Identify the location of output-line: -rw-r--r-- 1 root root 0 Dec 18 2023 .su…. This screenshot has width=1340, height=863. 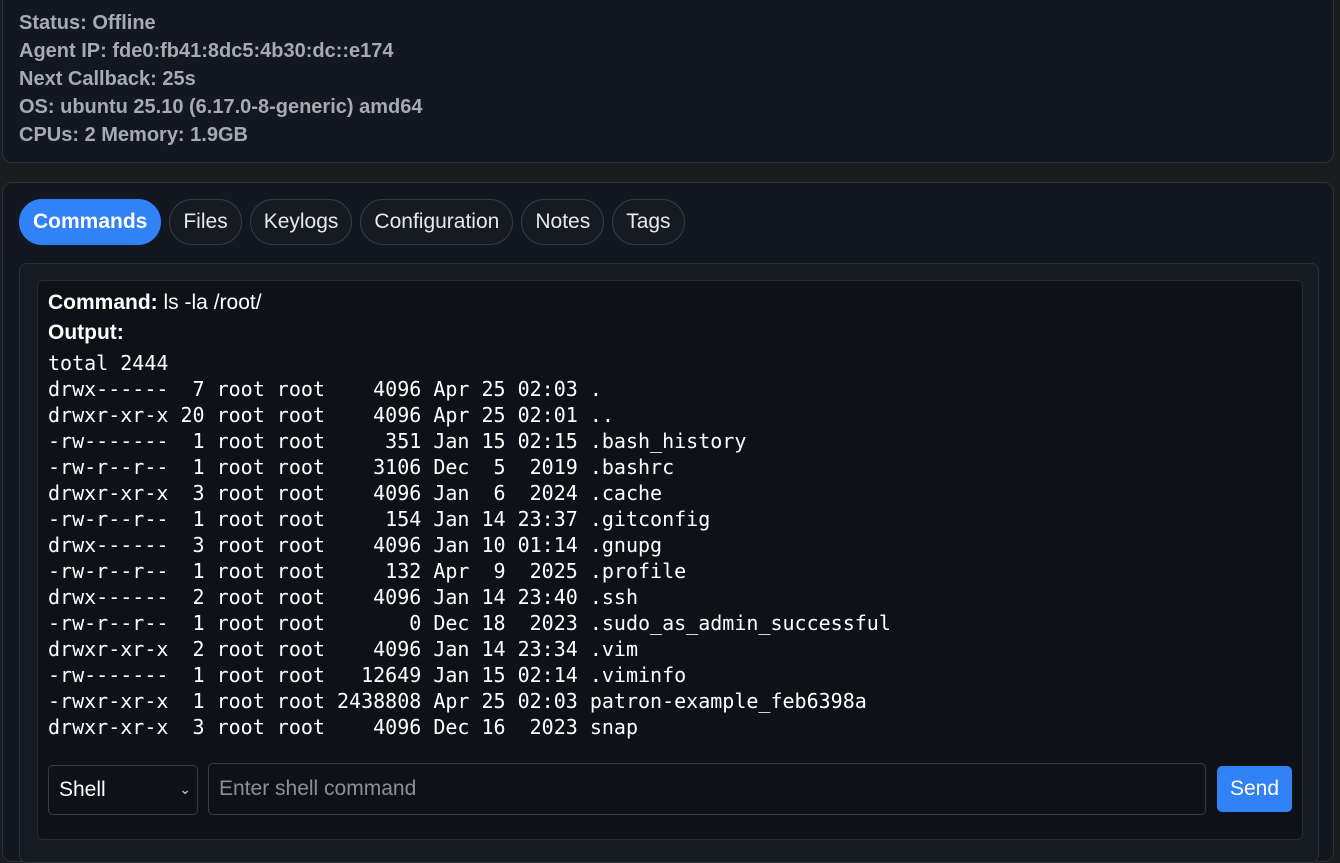
(469, 623).